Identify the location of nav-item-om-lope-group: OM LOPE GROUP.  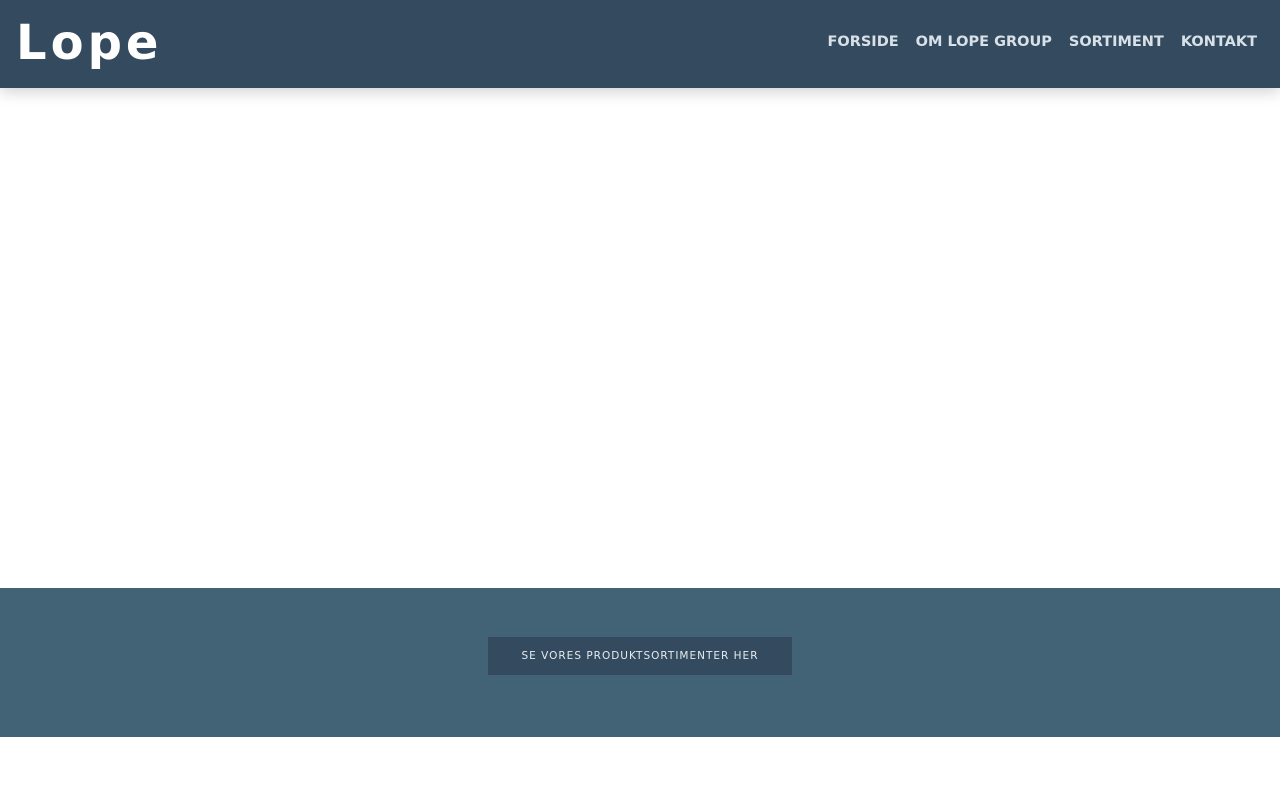
(984, 42).